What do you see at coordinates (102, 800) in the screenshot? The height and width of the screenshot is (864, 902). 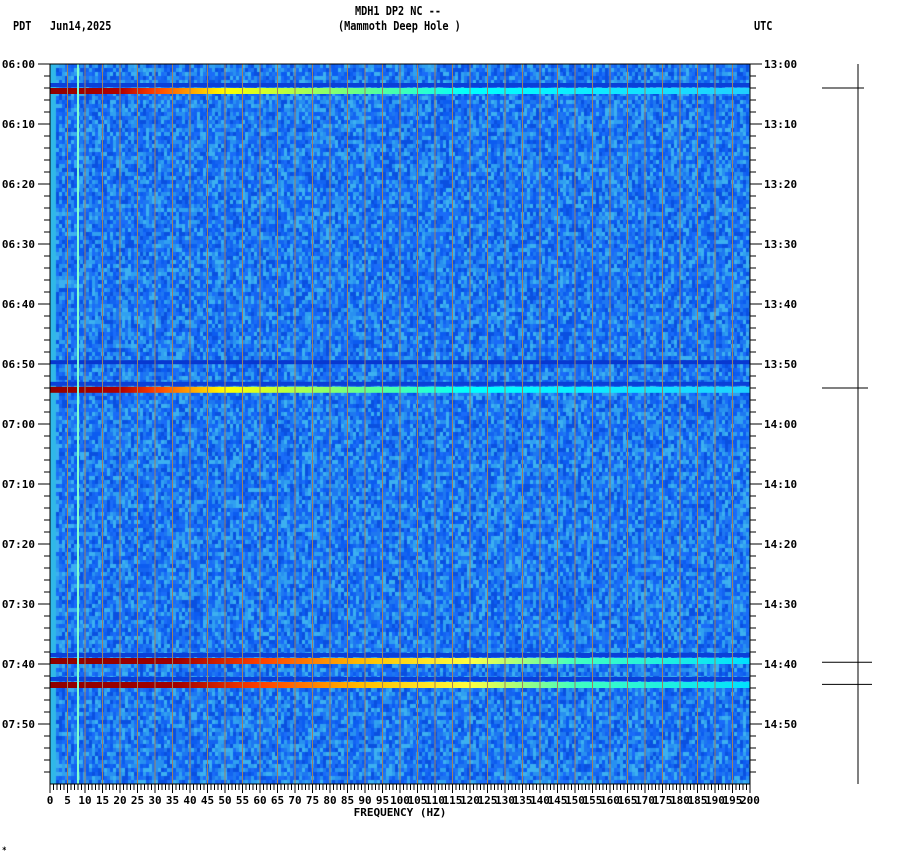 I see `x-tick-label: 15` at bounding box center [102, 800].